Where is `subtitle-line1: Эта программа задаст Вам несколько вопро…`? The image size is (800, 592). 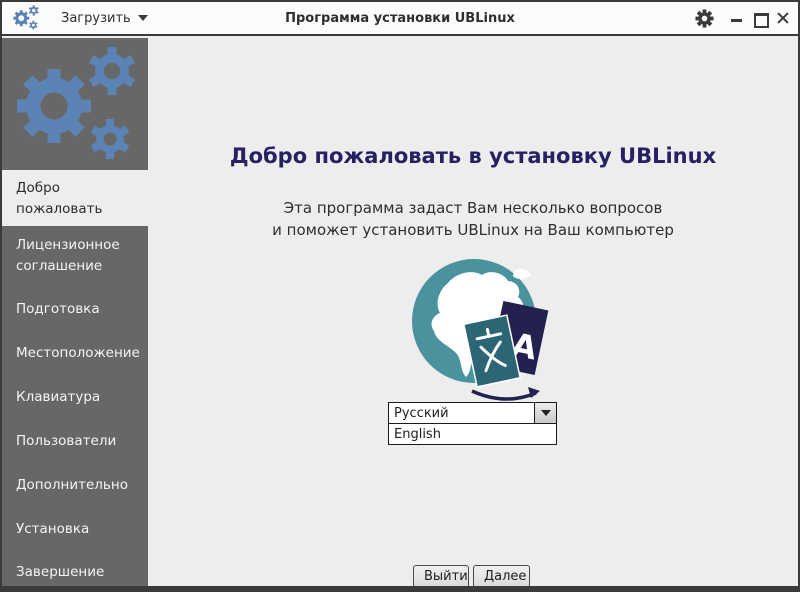
subtitle-line1: Эта программа задаст Вам несколько вопро… is located at coordinates (473, 208).